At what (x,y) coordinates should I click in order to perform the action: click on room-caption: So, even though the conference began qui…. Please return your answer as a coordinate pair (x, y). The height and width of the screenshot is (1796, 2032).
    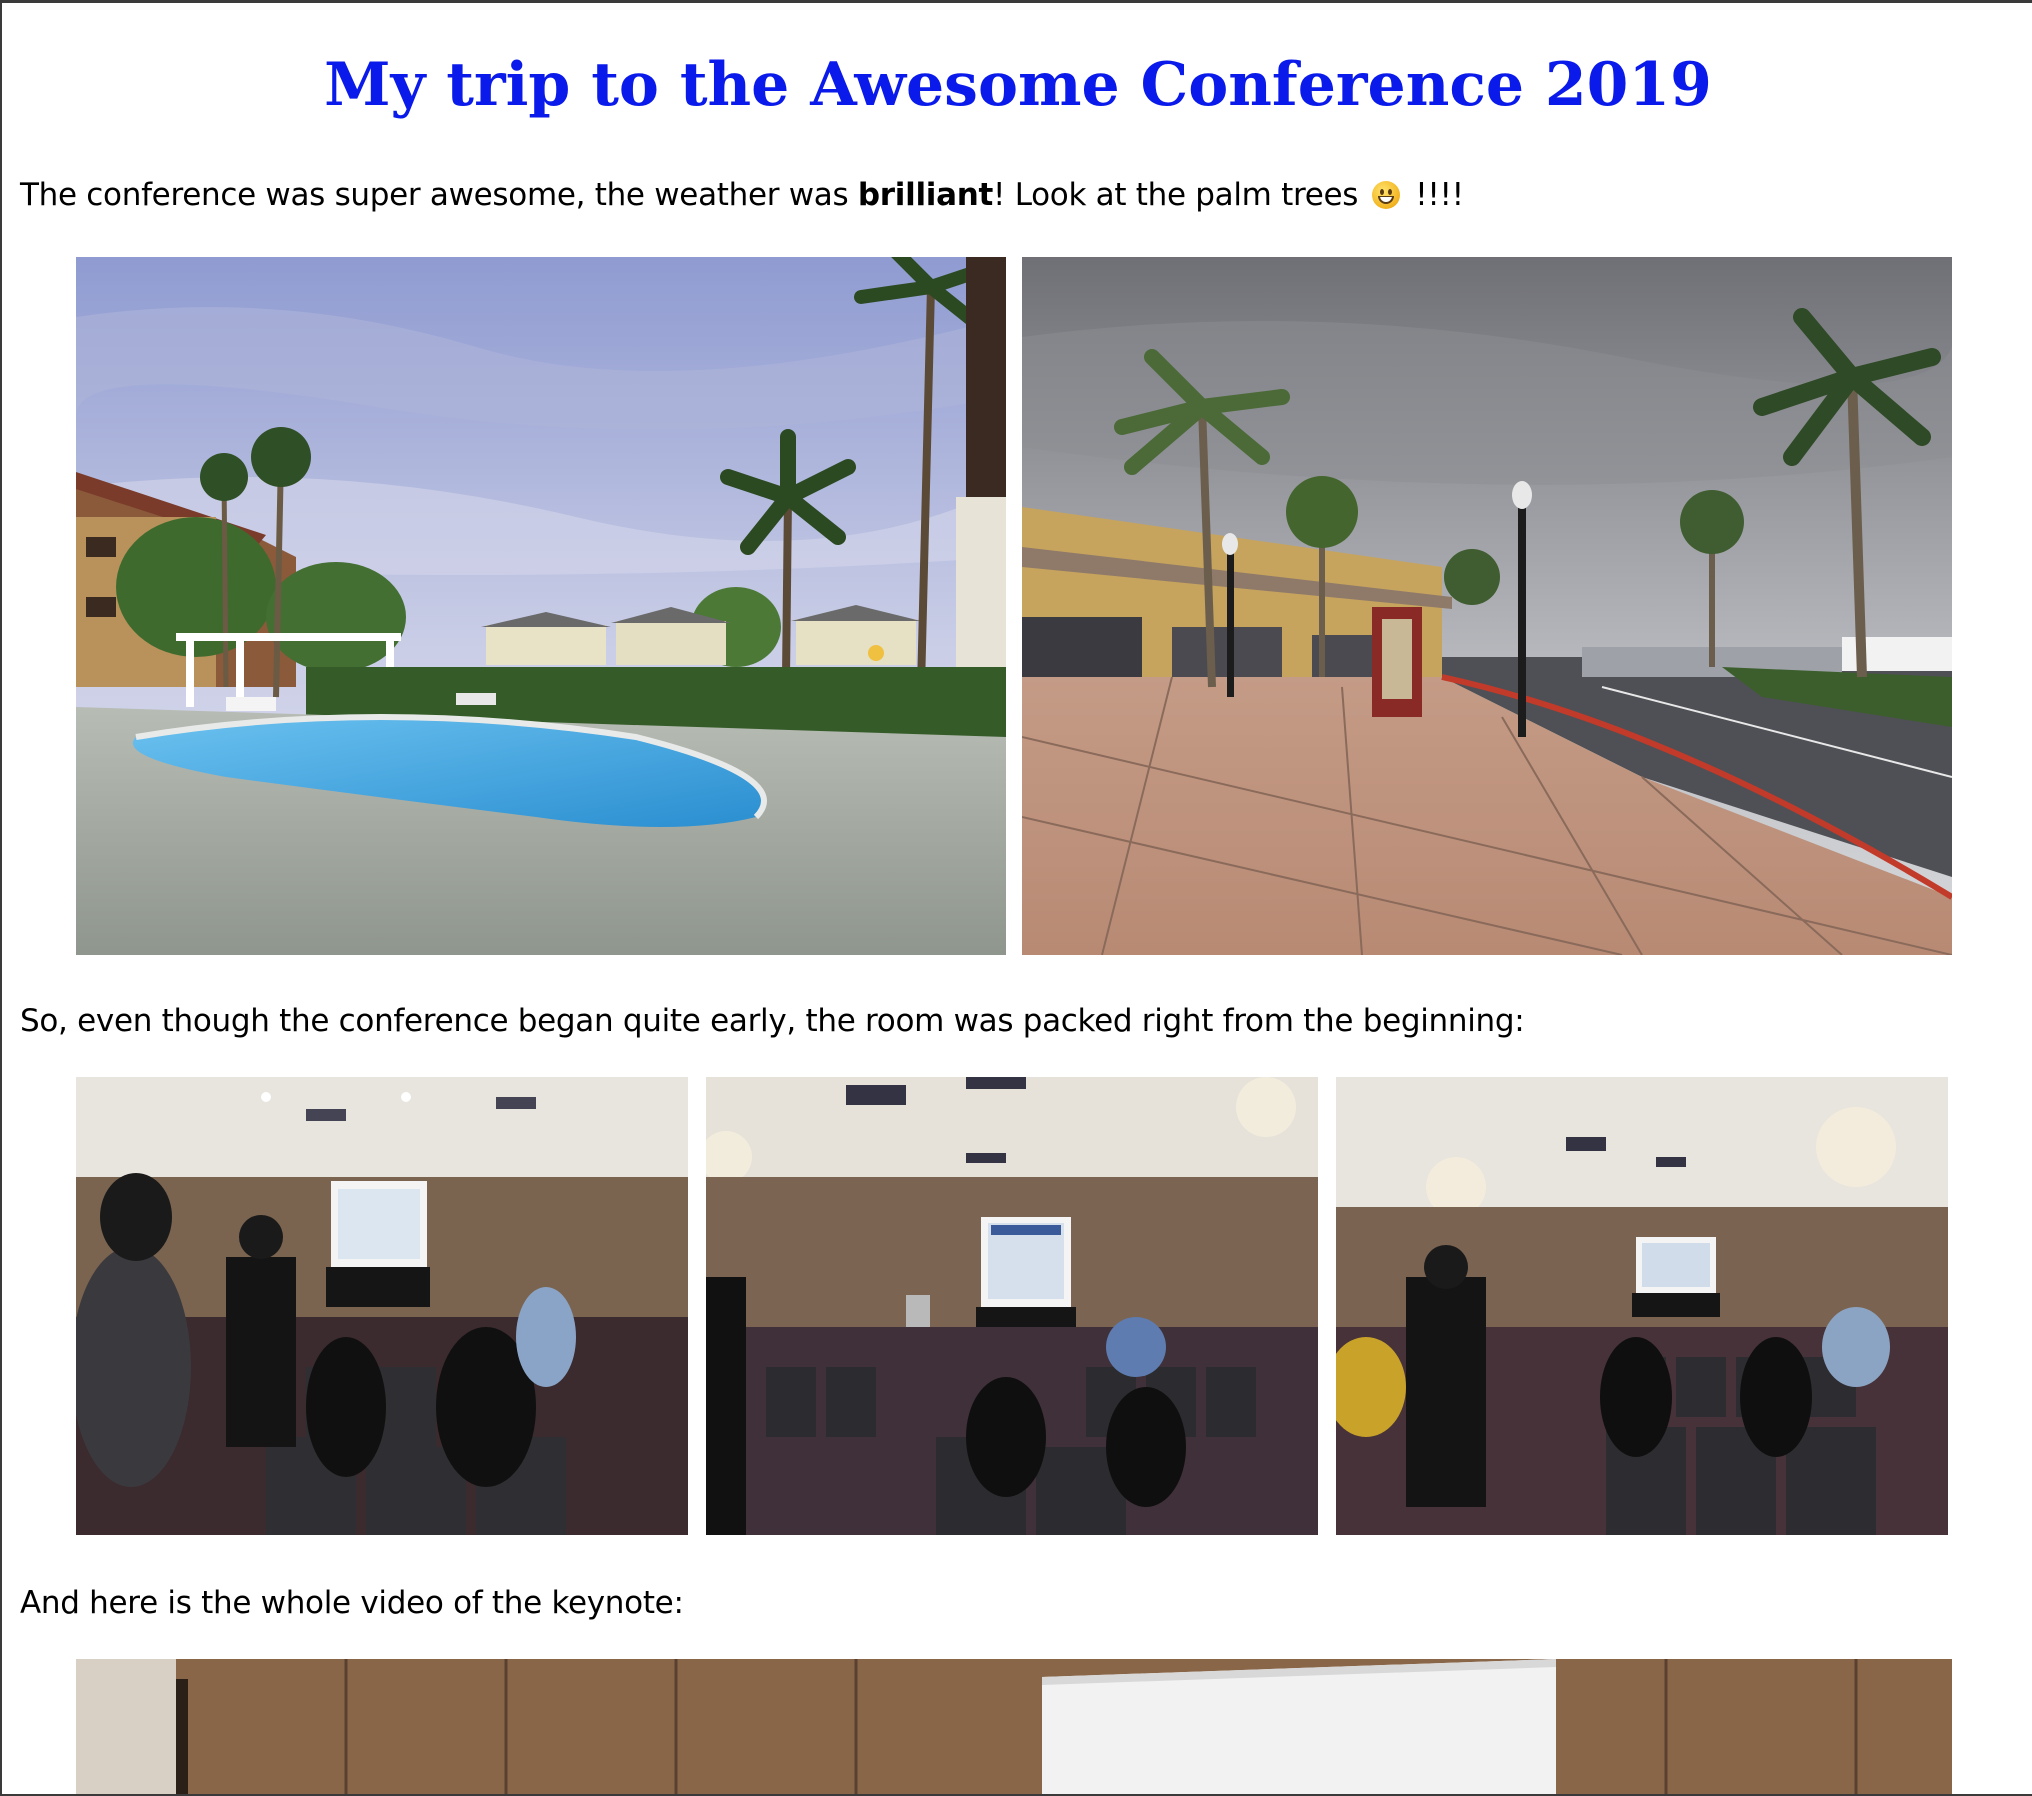
    Looking at the image, I should click on (772, 1021).